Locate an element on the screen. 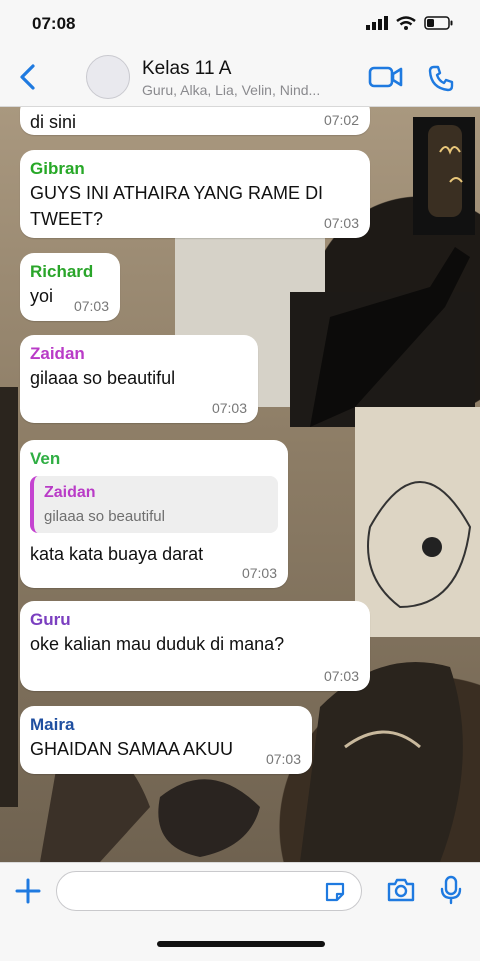  message-text: di sini is located at coordinates (53, 122).